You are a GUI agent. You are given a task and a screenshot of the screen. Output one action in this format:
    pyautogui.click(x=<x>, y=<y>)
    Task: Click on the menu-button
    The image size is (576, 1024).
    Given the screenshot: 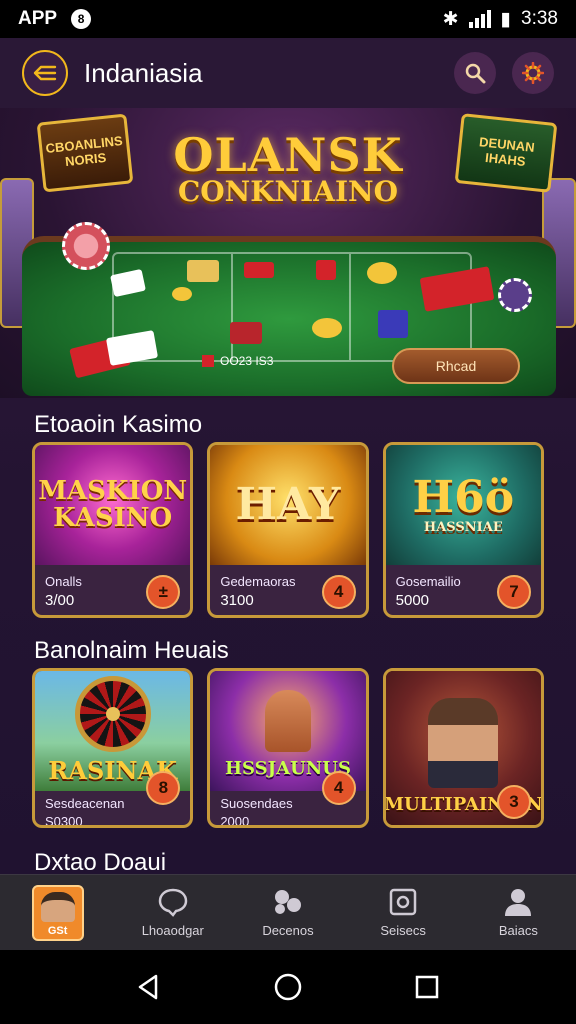 What is the action you would take?
    pyautogui.click(x=45, y=73)
    